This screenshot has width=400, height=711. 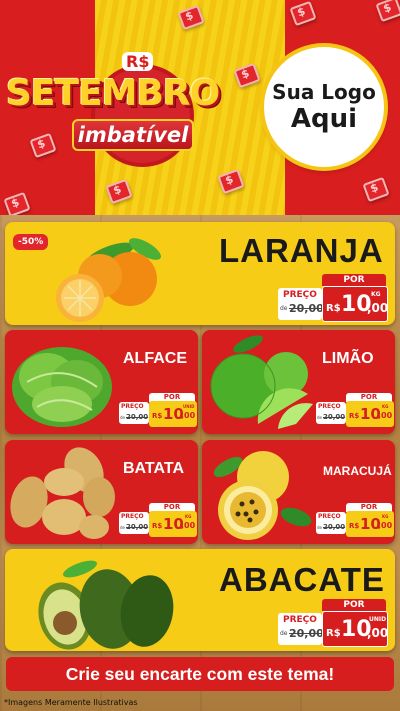 What do you see at coordinates (324, 119) in the screenshot?
I see `logo-text-line2: Aqui` at bounding box center [324, 119].